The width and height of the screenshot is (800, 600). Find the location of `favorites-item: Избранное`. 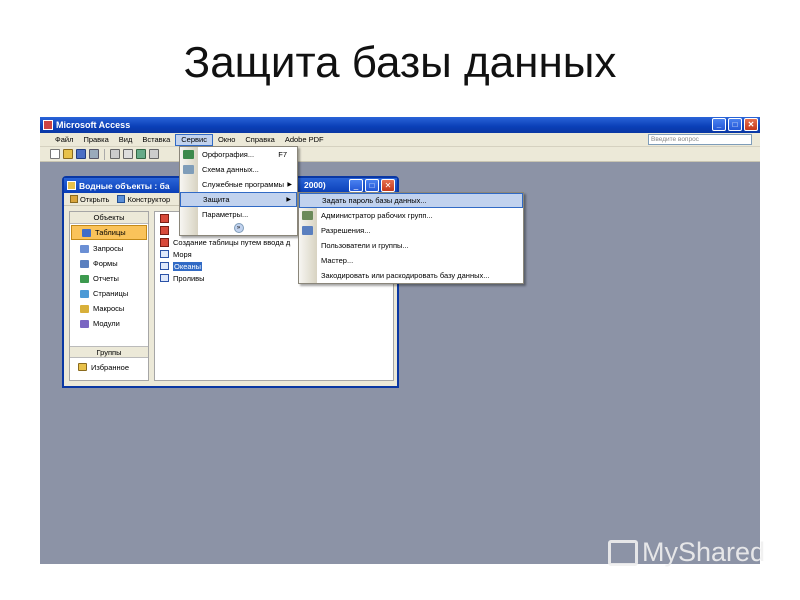

favorites-item: Избранное is located at coordinates (109, 367).